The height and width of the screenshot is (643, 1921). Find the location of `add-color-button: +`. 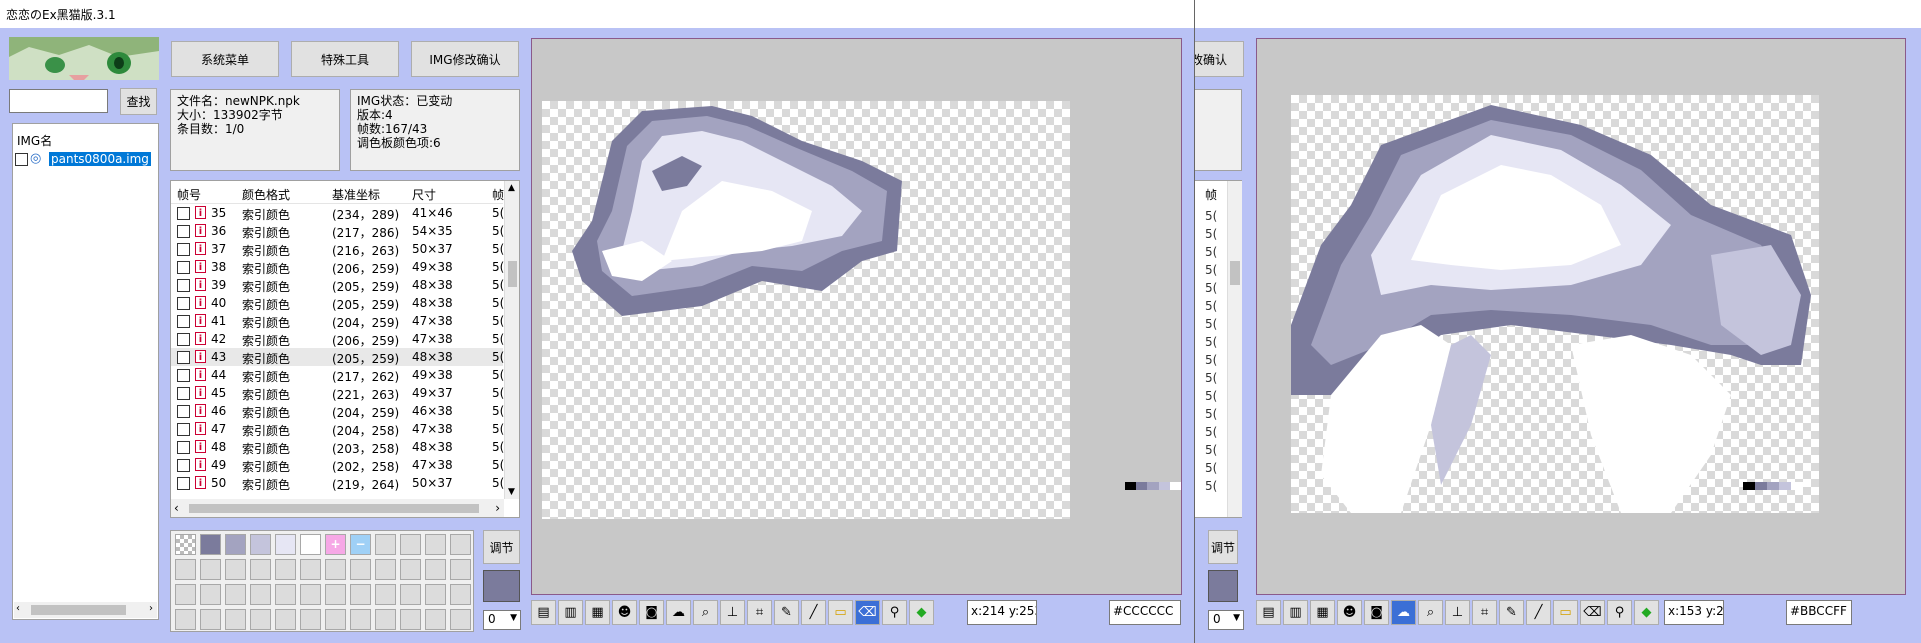

add-color-button: + is located at coordinates (335, 544).